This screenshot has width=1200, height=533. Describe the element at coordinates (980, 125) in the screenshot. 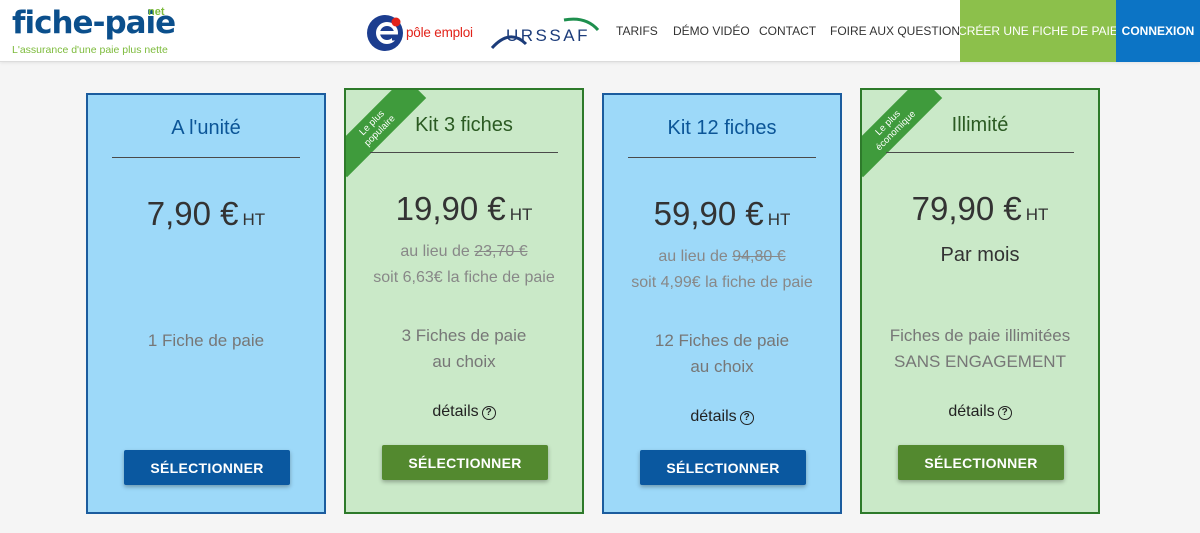

I see `plan-title: Illimité` at that location.